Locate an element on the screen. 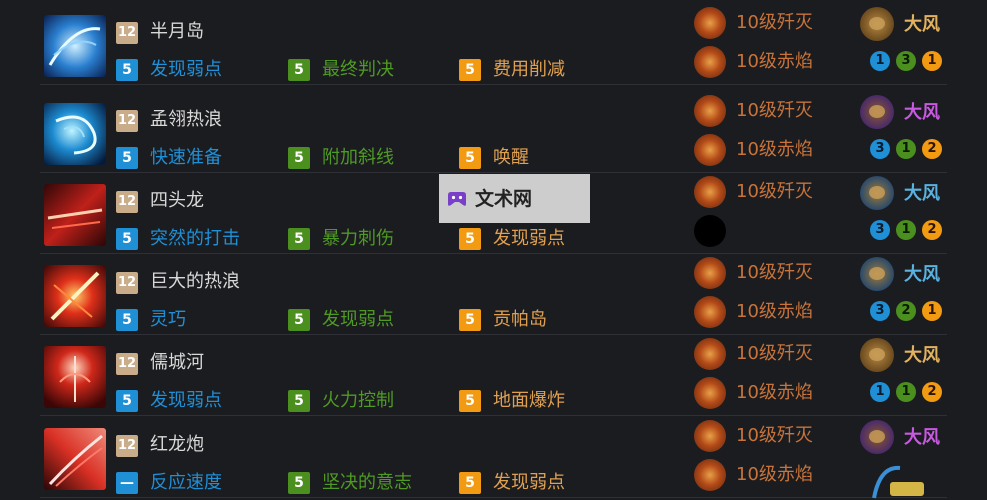 The height and width of the screenshot is (500, 987). corner-logo-icon is located at coordinates (898, 482).